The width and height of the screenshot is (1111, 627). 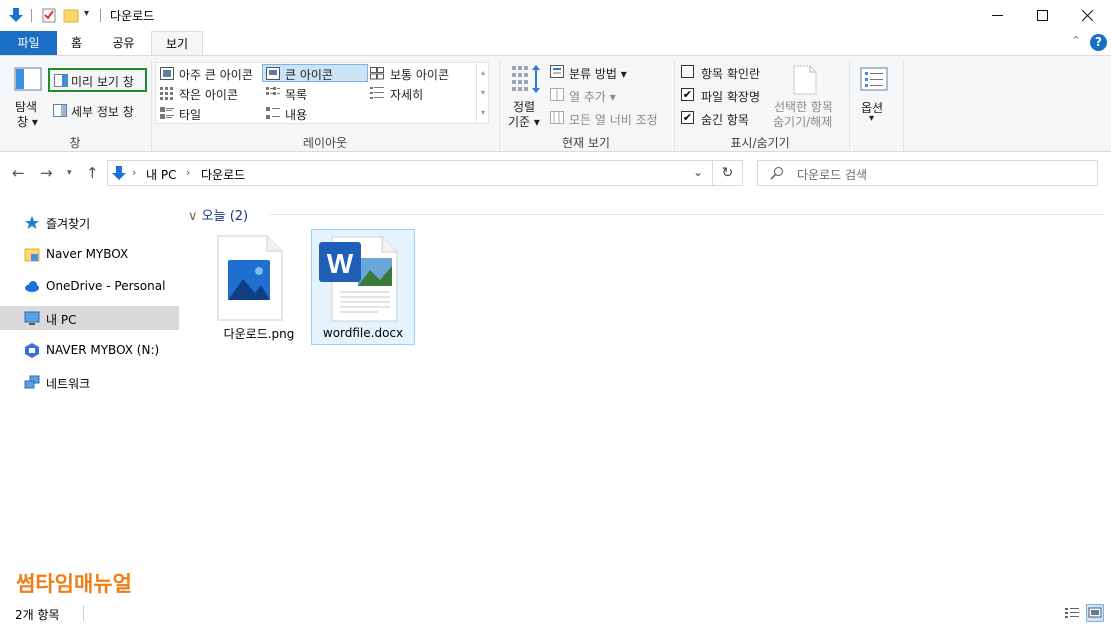 I want to click on network-icon, so click(x=32, y=382).